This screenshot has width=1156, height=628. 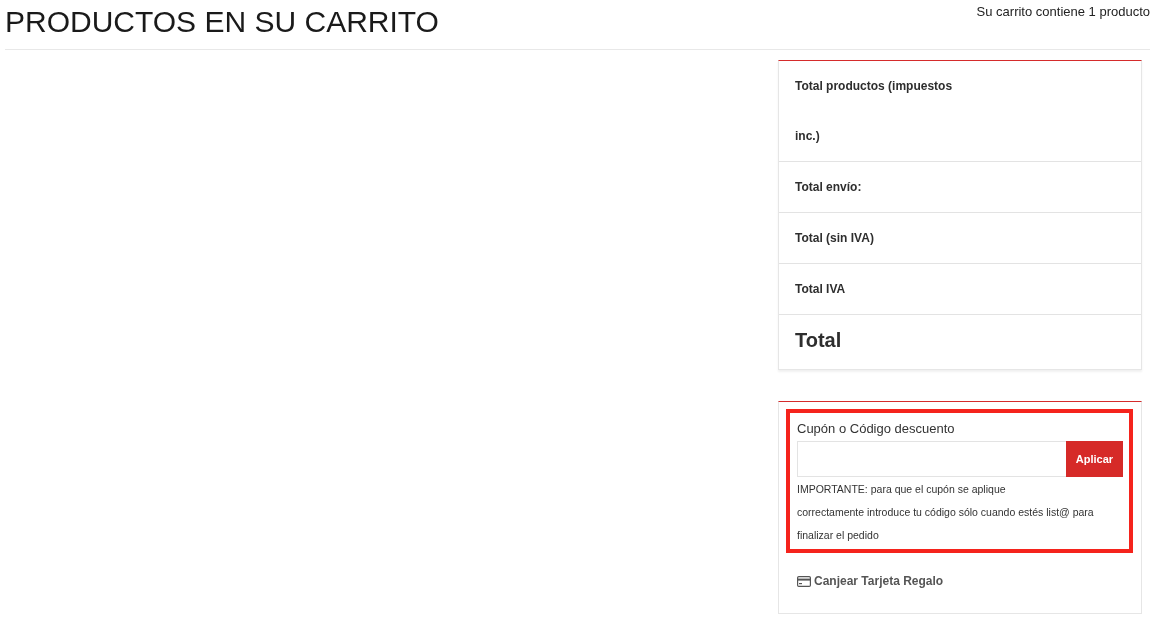 What do you see at coordinates (222, 20) in the screenshot?
I see `page-title: PRODUCTOS EN SU CARRITO` at bounding box center [222, 20].